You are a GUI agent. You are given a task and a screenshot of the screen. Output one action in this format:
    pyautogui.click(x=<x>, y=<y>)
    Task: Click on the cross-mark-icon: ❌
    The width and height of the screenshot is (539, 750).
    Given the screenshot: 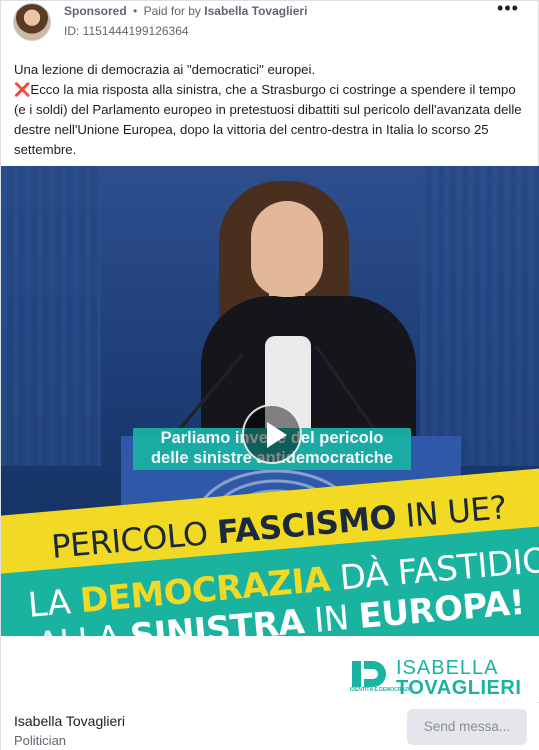 What is the action you would take?
    pyautogui.click(x=22, y=89)
    